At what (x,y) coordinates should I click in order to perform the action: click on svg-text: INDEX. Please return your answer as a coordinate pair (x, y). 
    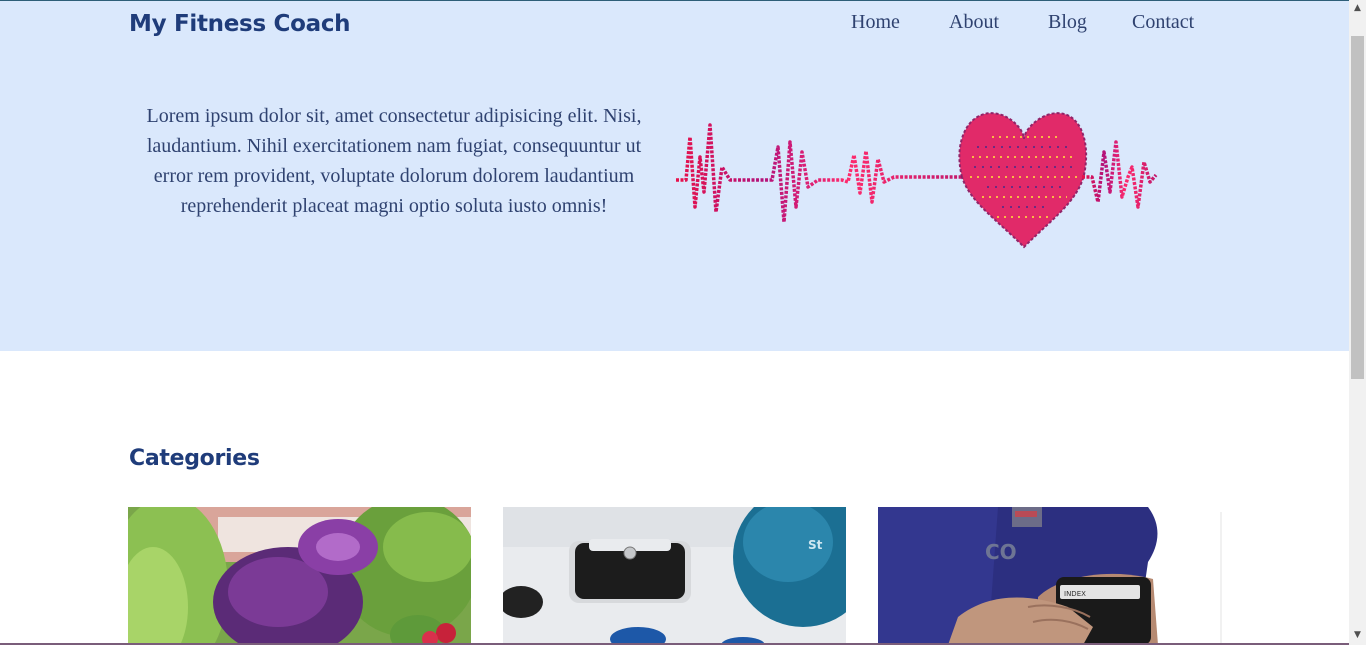
    Looking at the image, I should click on (1075, 594).